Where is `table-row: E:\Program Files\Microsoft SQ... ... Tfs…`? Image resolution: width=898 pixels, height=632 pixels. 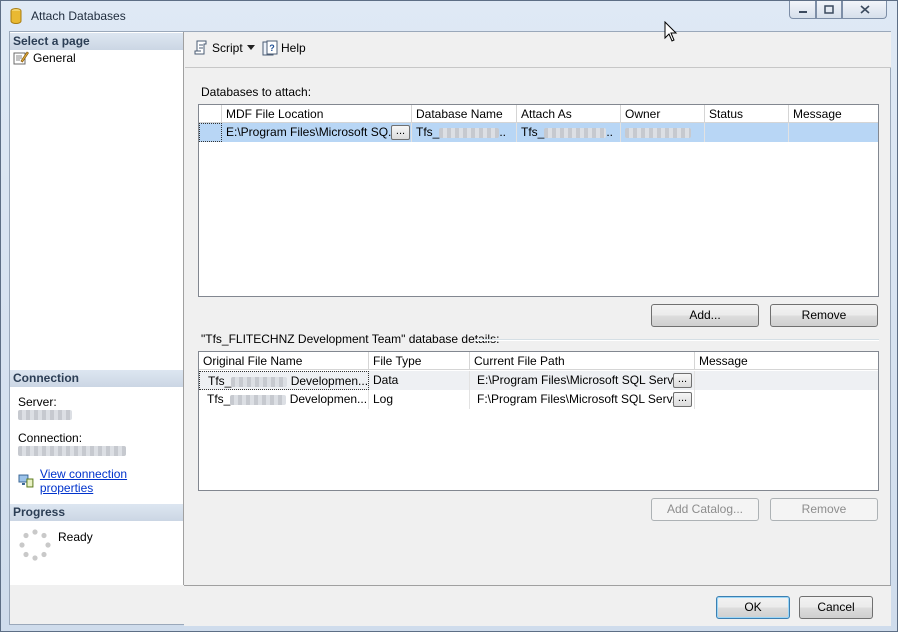
table-row: E:\Program Files\Microsoft SQ... ... Tfs… is located at coordinates (538, 132).